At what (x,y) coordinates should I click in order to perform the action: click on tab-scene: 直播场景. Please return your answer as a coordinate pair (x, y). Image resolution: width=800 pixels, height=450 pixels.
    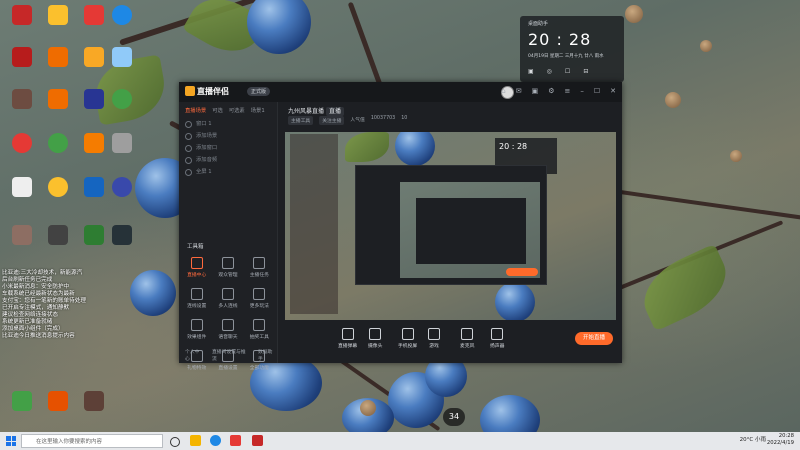
    Looking at the image, I should click on (195, 110).